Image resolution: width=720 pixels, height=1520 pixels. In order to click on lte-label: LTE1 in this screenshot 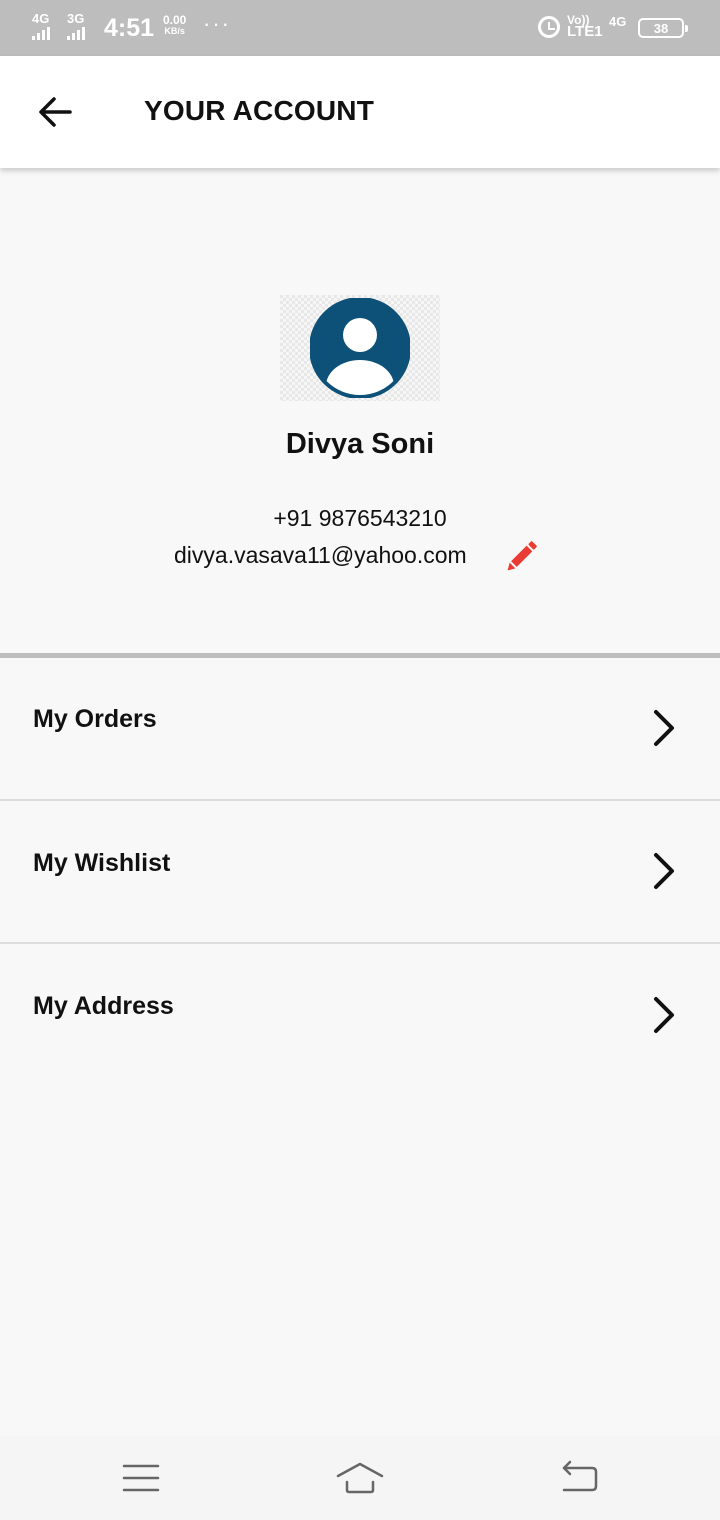, I will do `click(585, 31)`.